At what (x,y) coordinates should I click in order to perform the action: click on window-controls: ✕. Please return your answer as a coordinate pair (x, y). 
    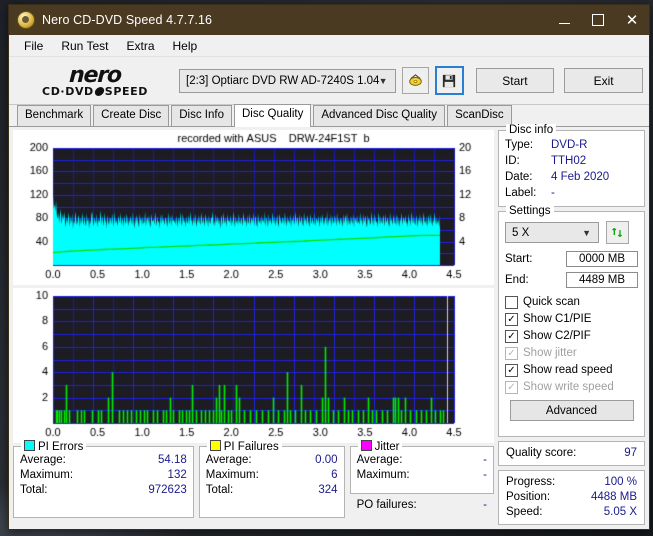
    Looking at the image, I should click on (598, 20).